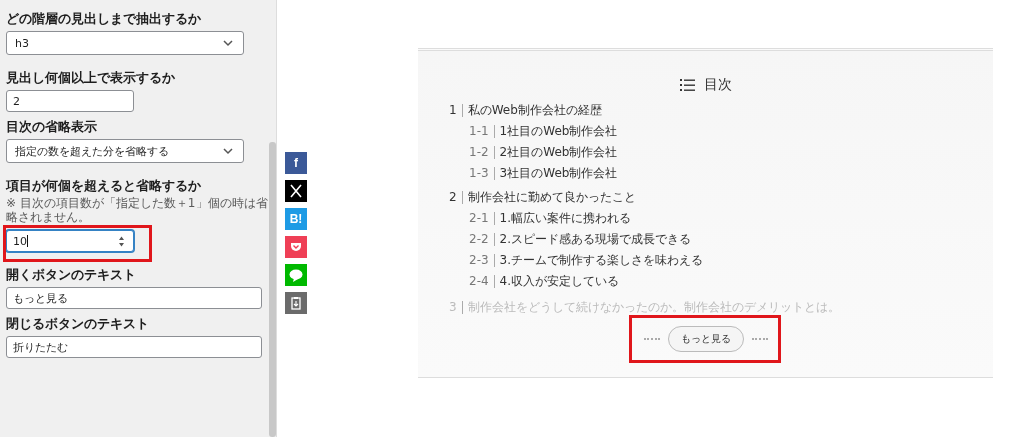 This screenshot has width=1024, height=437. Describe the element at coordinates (595, 239) in the screenshot. I see `toc-link: 2.スピード感ある現場で成長できる` at that location.